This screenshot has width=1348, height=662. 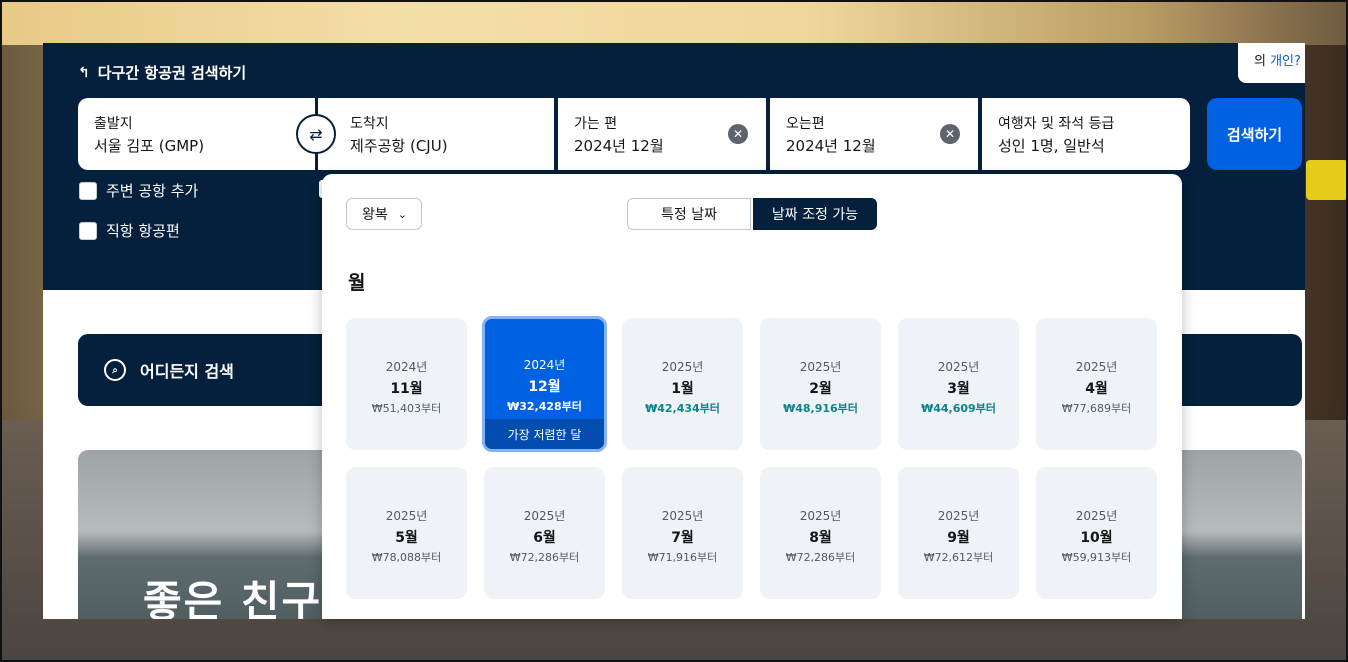 I want to click on promo-heading: 좋은 친구, so click(x=233, y=598).